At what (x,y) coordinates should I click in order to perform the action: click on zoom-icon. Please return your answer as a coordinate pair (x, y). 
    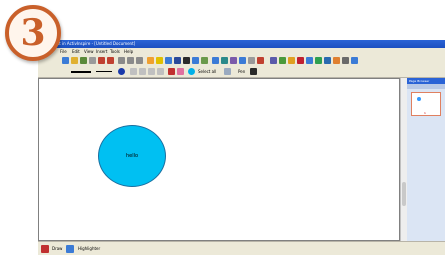
    Looking at the image, I should click on (273, 60).